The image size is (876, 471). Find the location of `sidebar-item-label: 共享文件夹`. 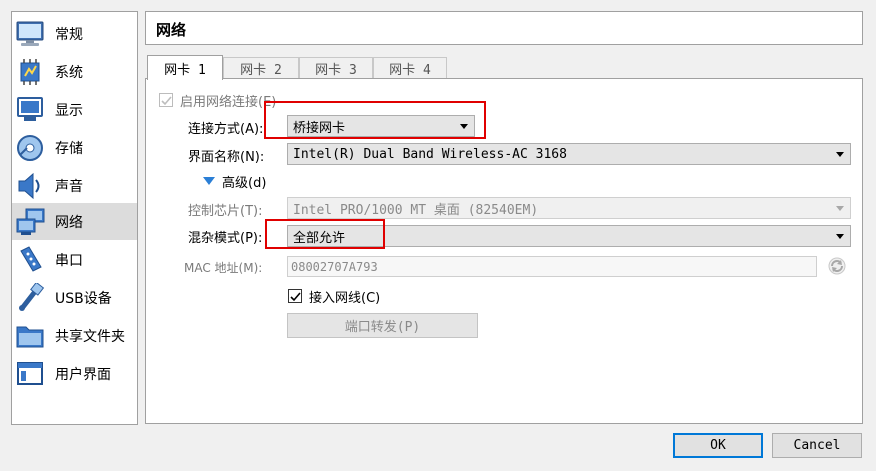

sidebar-item-label: 共享文件夹 is located at coordinates (90, 336).